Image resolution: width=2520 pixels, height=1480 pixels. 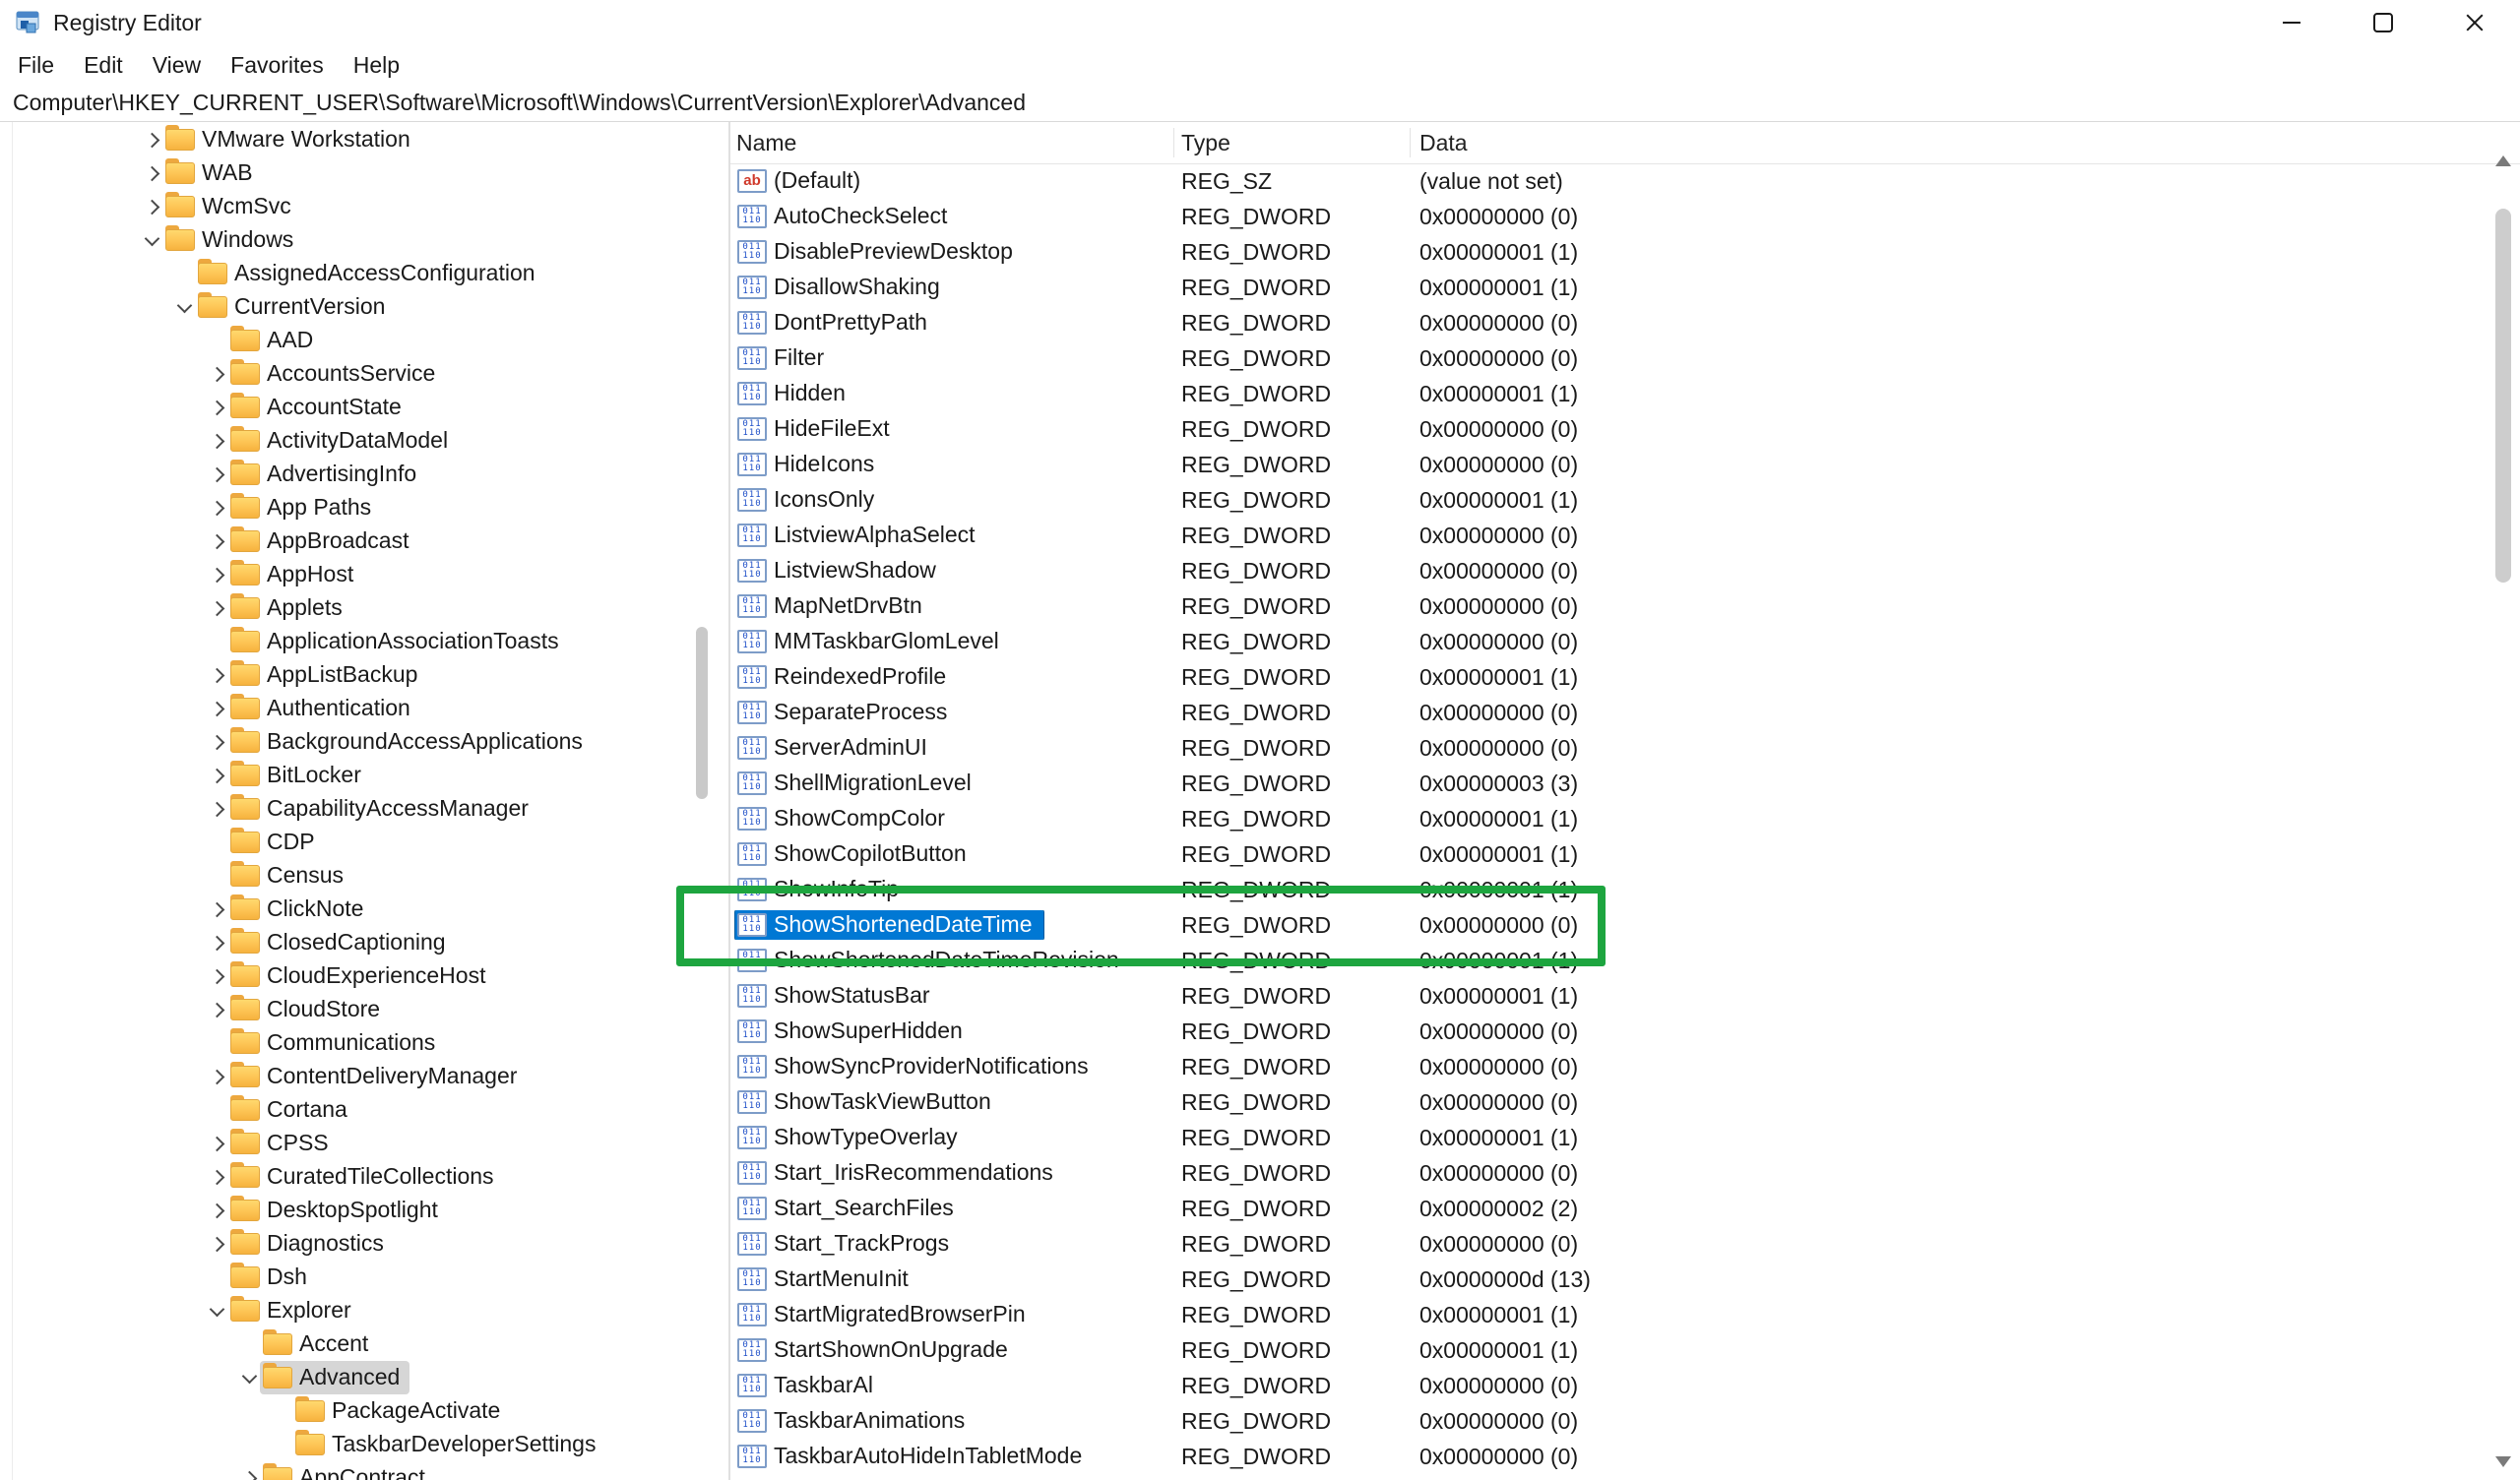 What do you see at coordinates (364, 1177) in the screenshot?
I see `tree-item-curatedtilecollections: CuratedTileCollections` at bounding box center [364, 1177].